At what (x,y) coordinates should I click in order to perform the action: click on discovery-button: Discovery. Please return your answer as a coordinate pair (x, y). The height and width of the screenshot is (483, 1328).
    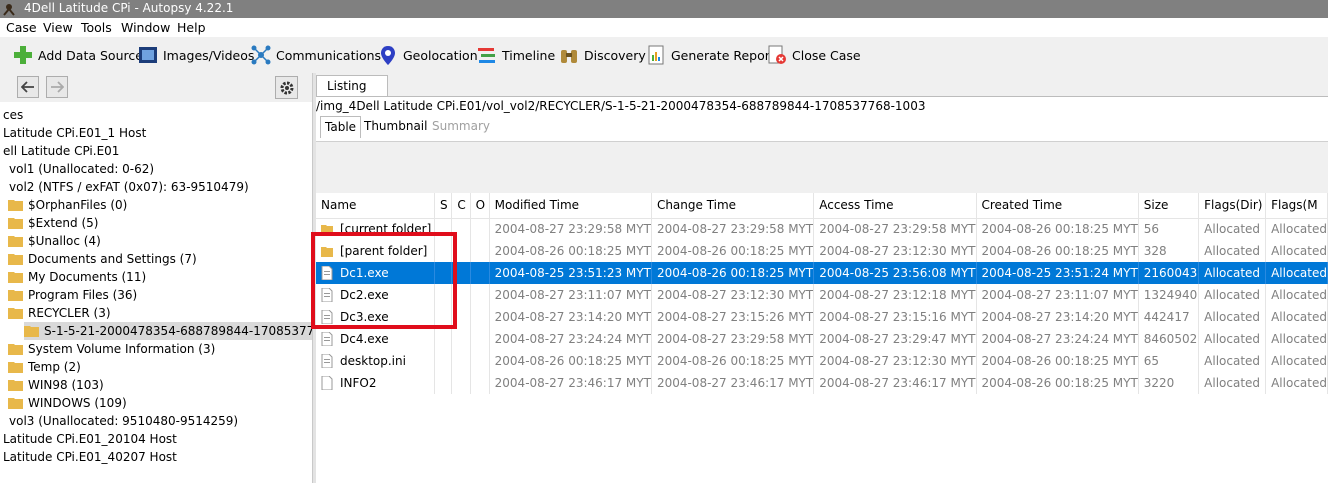
    Looking at the image, I should click on (602, 55).